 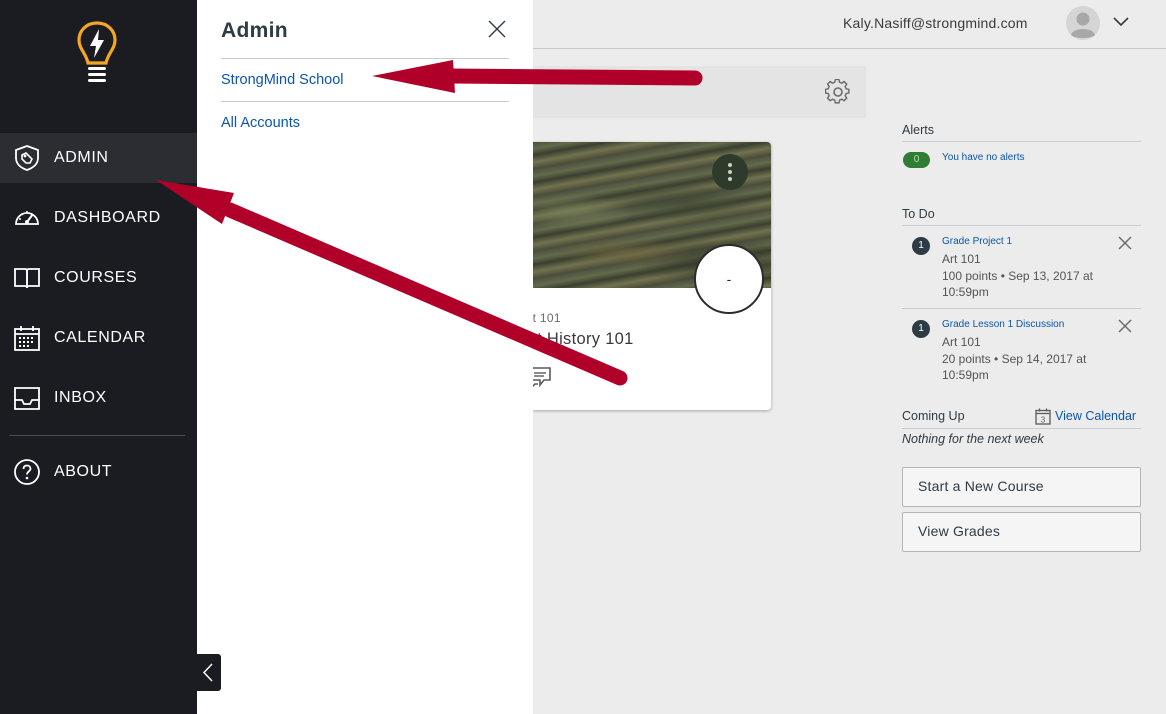 I want to click on tray-title: Admin, so click(x=254, y=30).